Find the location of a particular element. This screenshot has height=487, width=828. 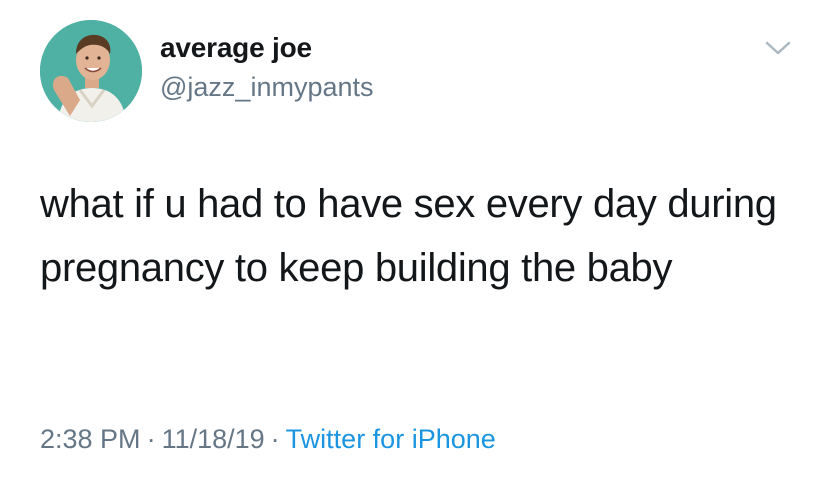

tweet-source-link: Twitter for iPhone is located at coordinates (391, 439).